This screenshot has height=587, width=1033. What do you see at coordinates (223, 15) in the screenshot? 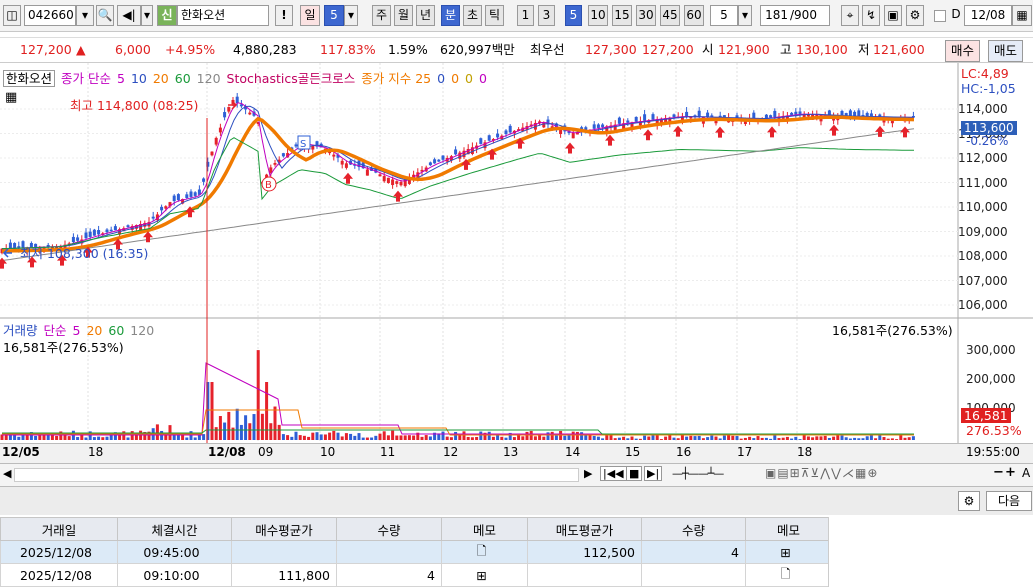
I see `stock-name-field: 한화오션` at bounding box center [223, 15].